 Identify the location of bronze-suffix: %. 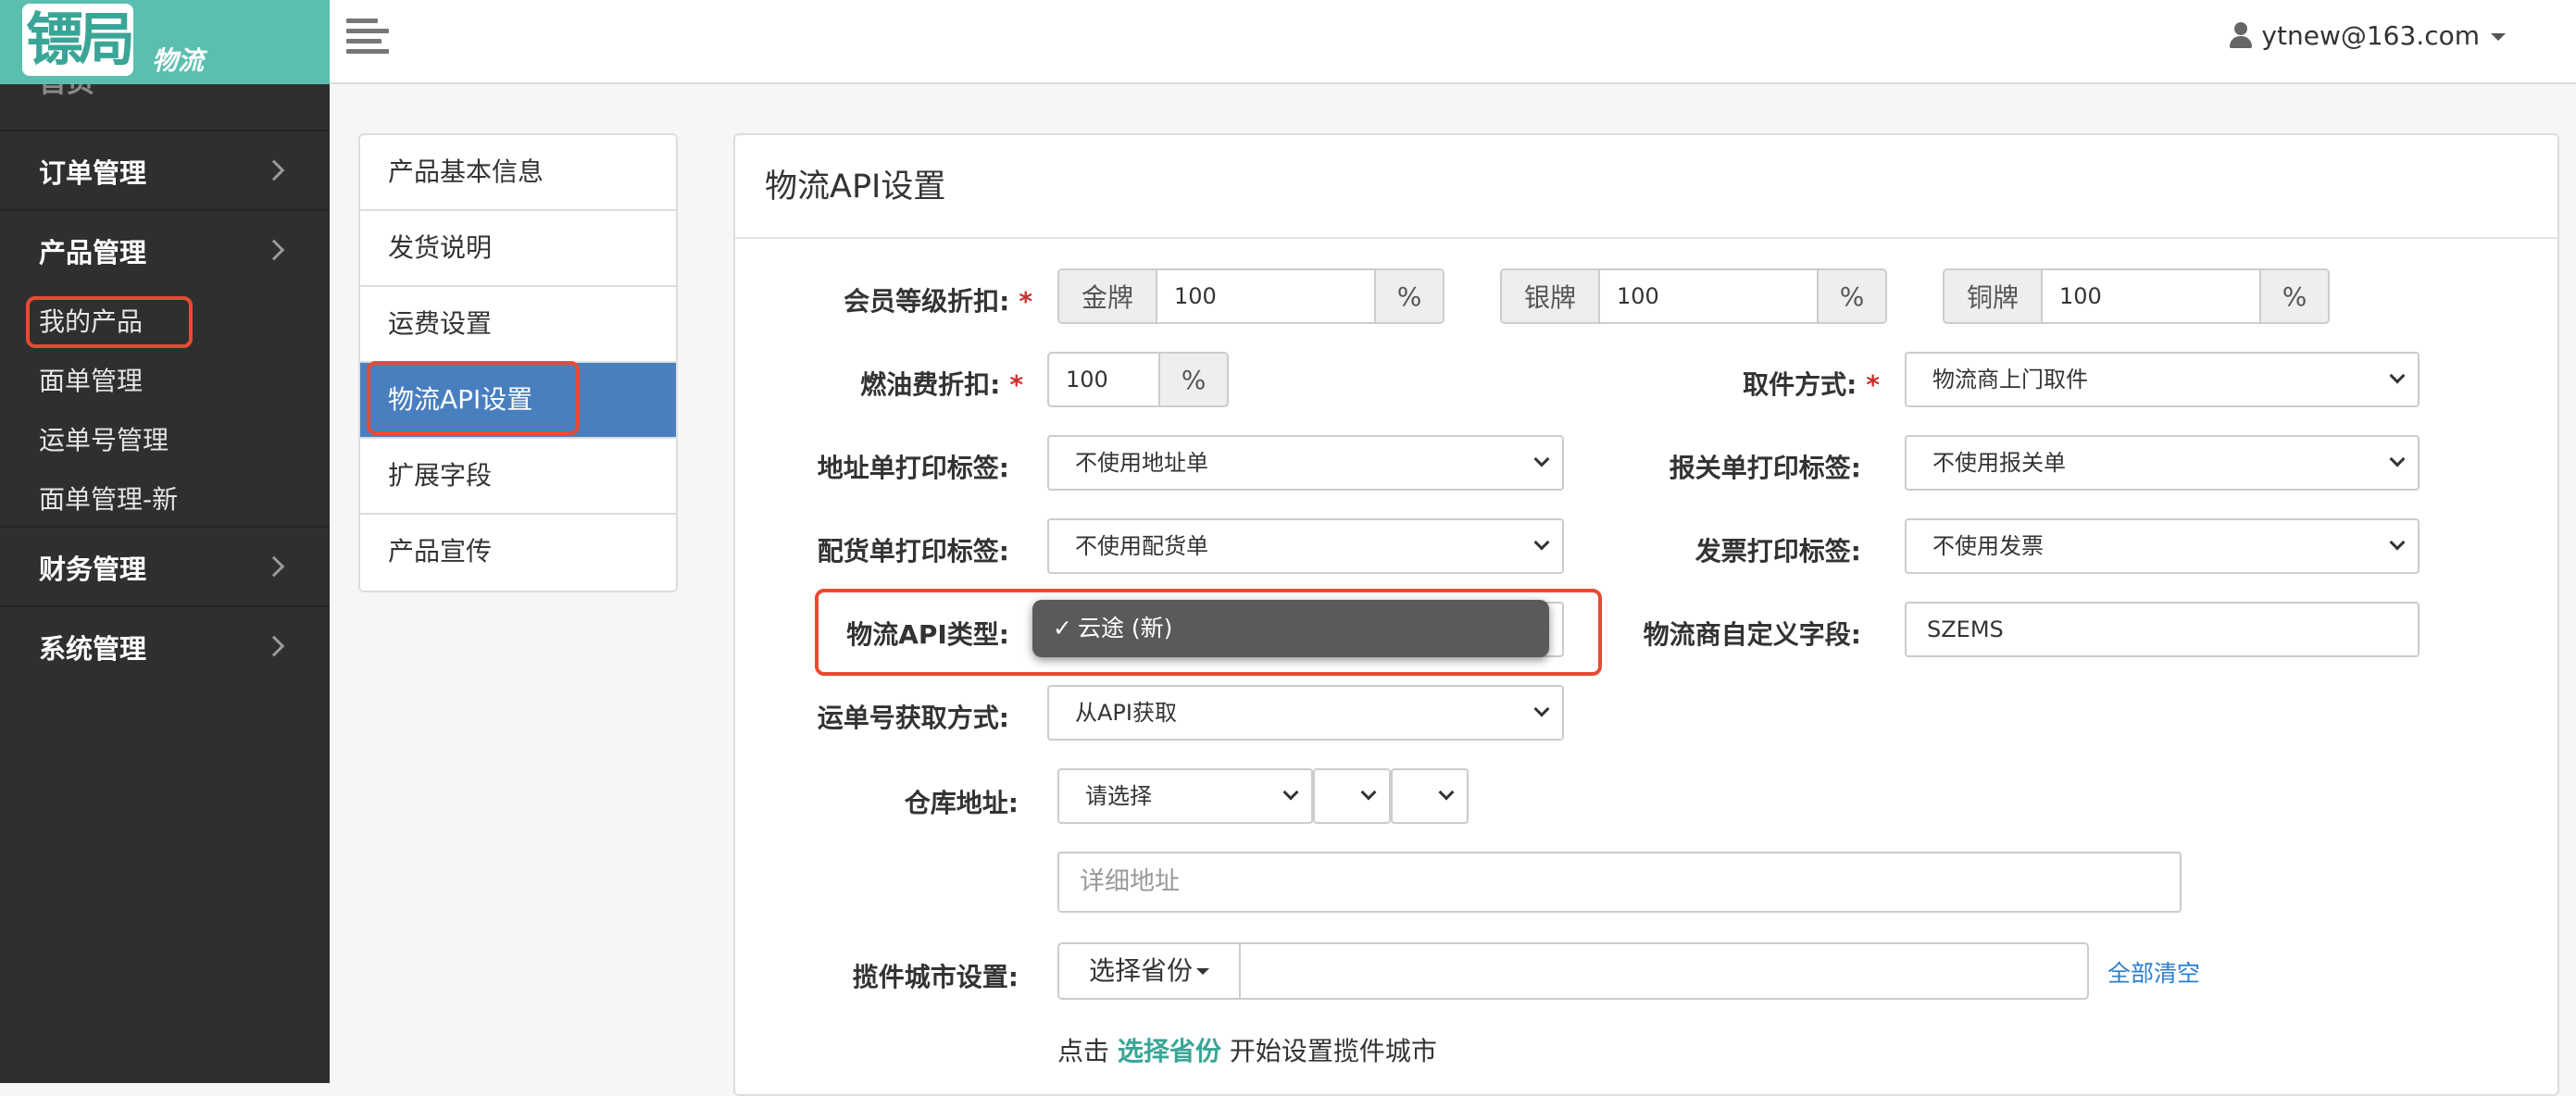
(2293, 296).